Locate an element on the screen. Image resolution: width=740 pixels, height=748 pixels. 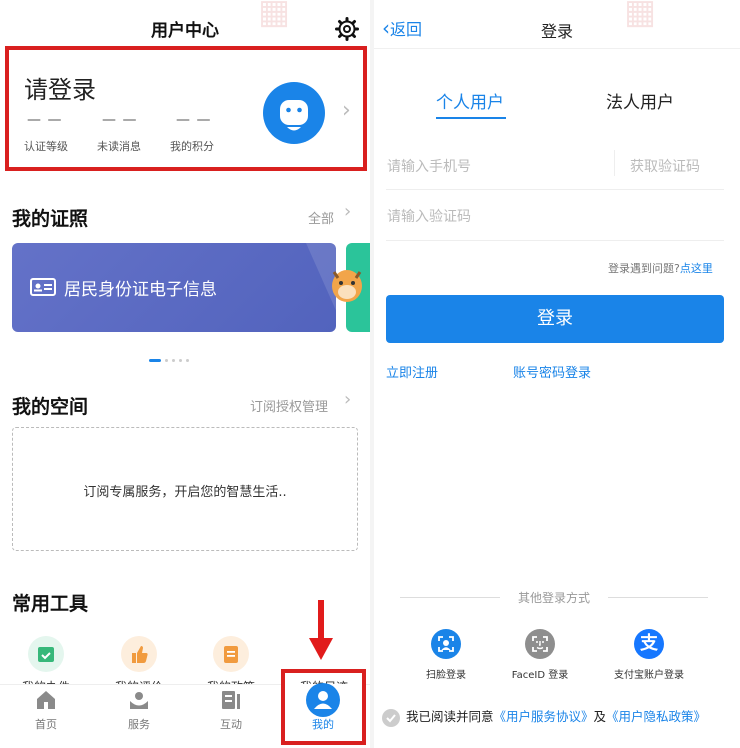
stat-label-level: 认证等级 is located at coordinates (46, 146).